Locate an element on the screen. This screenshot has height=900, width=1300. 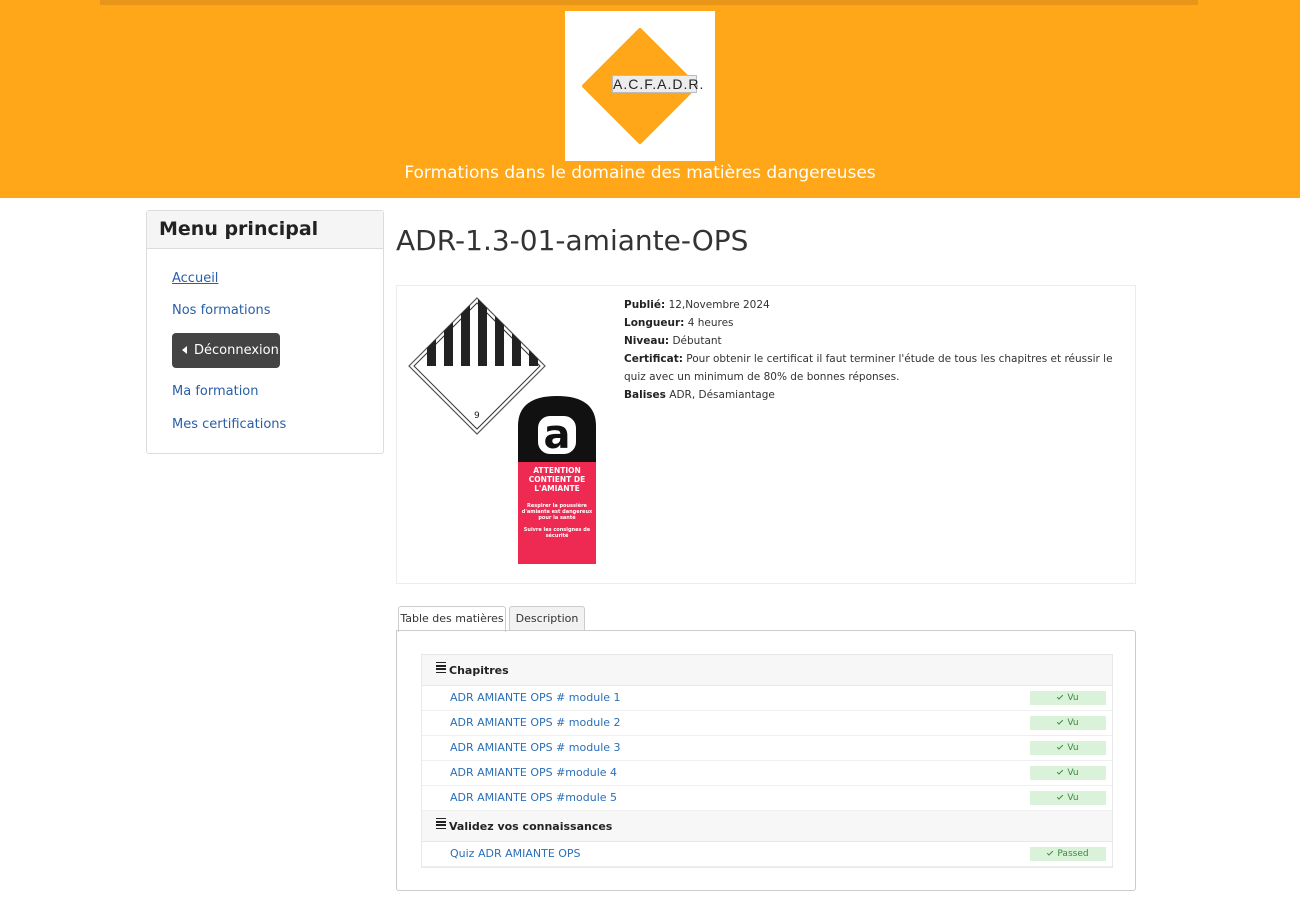
table-row: ADR AMIANTE OPS # module 2 Vu is located at coordinates (767, 723).